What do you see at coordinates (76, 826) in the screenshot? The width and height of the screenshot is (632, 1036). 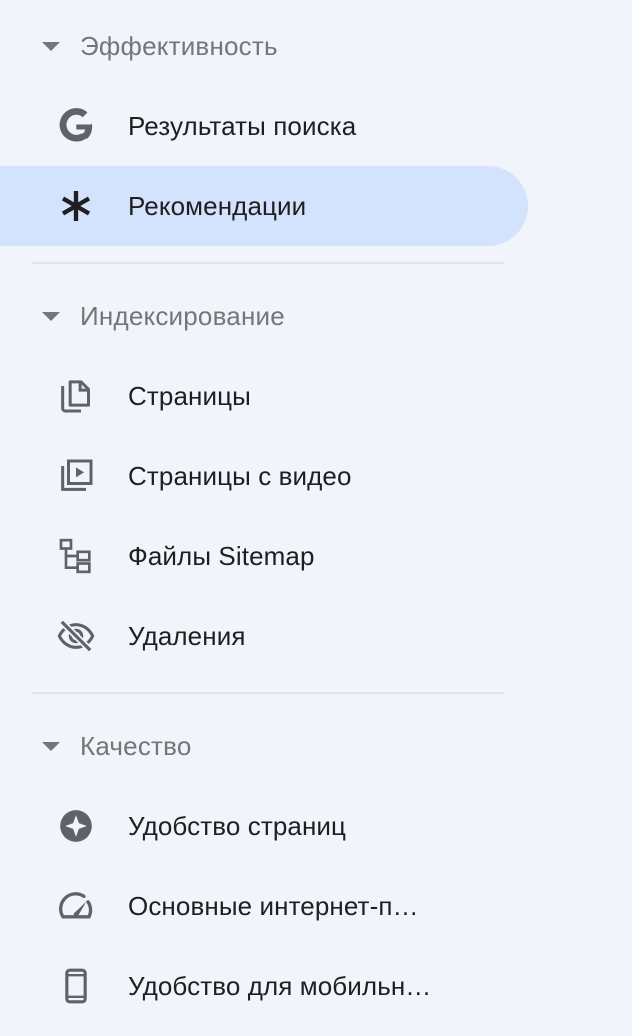 I see `page-experience-icon` at bounding box center [76, 826].